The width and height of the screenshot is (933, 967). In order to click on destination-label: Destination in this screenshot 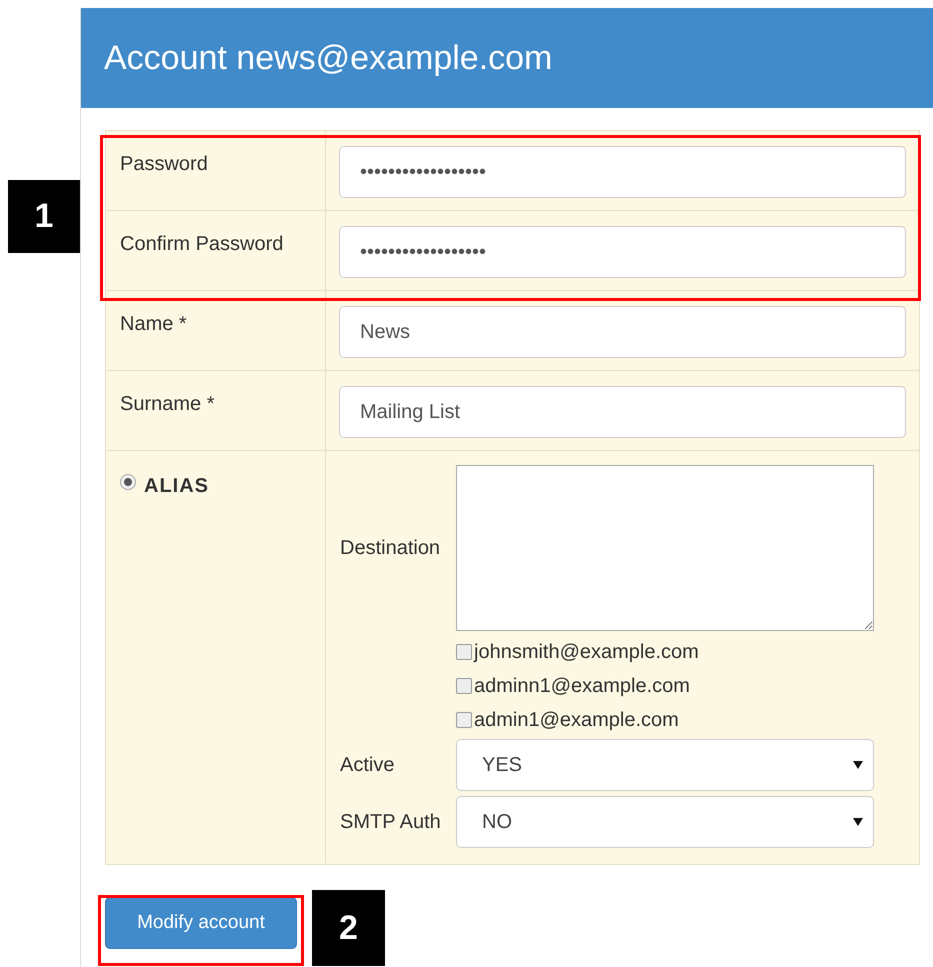, I will do `click(391, 548)`.